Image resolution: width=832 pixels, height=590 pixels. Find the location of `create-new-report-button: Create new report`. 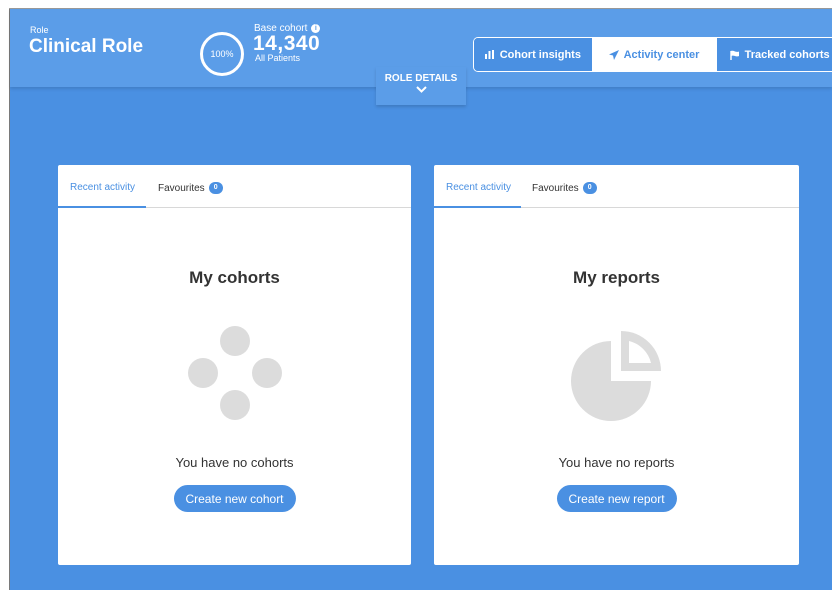

create-new-report-button: Create new report is located at coordinates (616, 498).